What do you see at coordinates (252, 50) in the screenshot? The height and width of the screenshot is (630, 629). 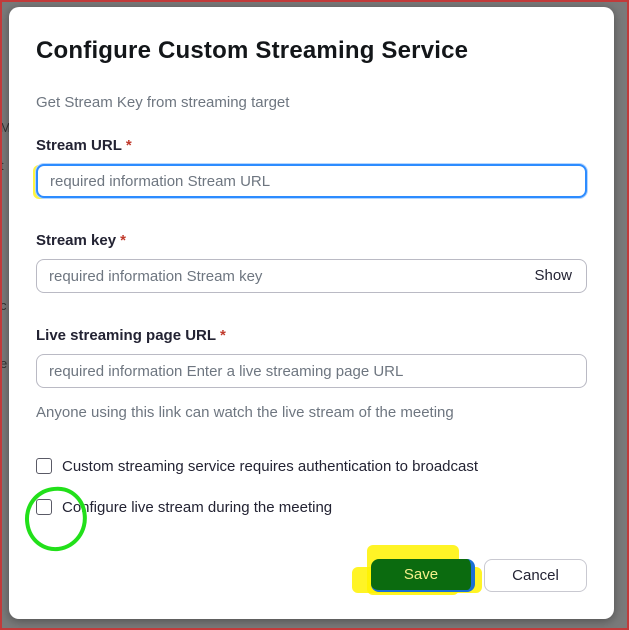 I see `dialog-title: Configure Custom Streaming Service` at bounding box center [252, 50].